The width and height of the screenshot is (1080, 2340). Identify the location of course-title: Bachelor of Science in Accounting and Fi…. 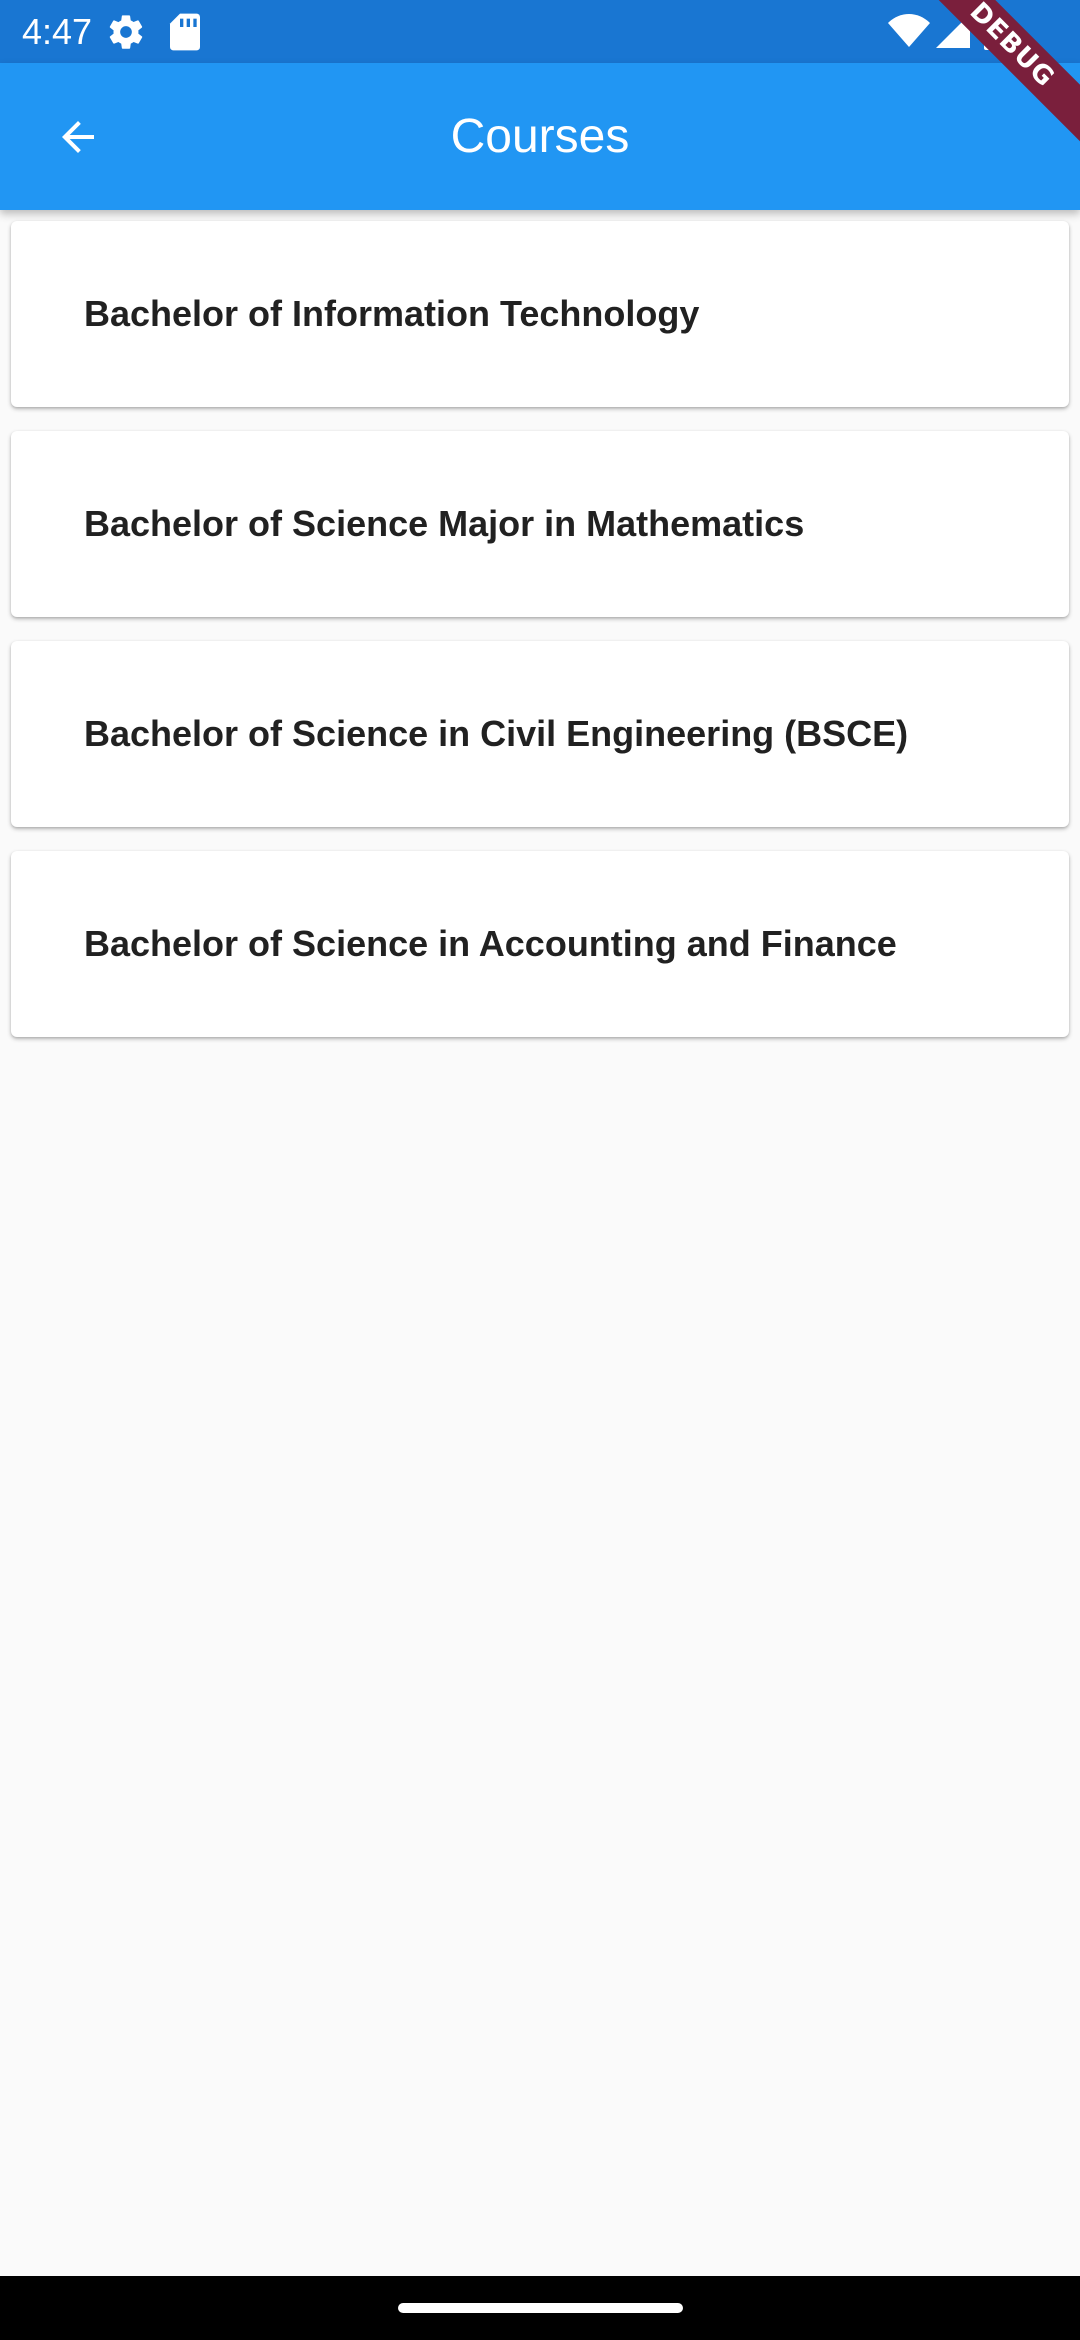
(490, 943).